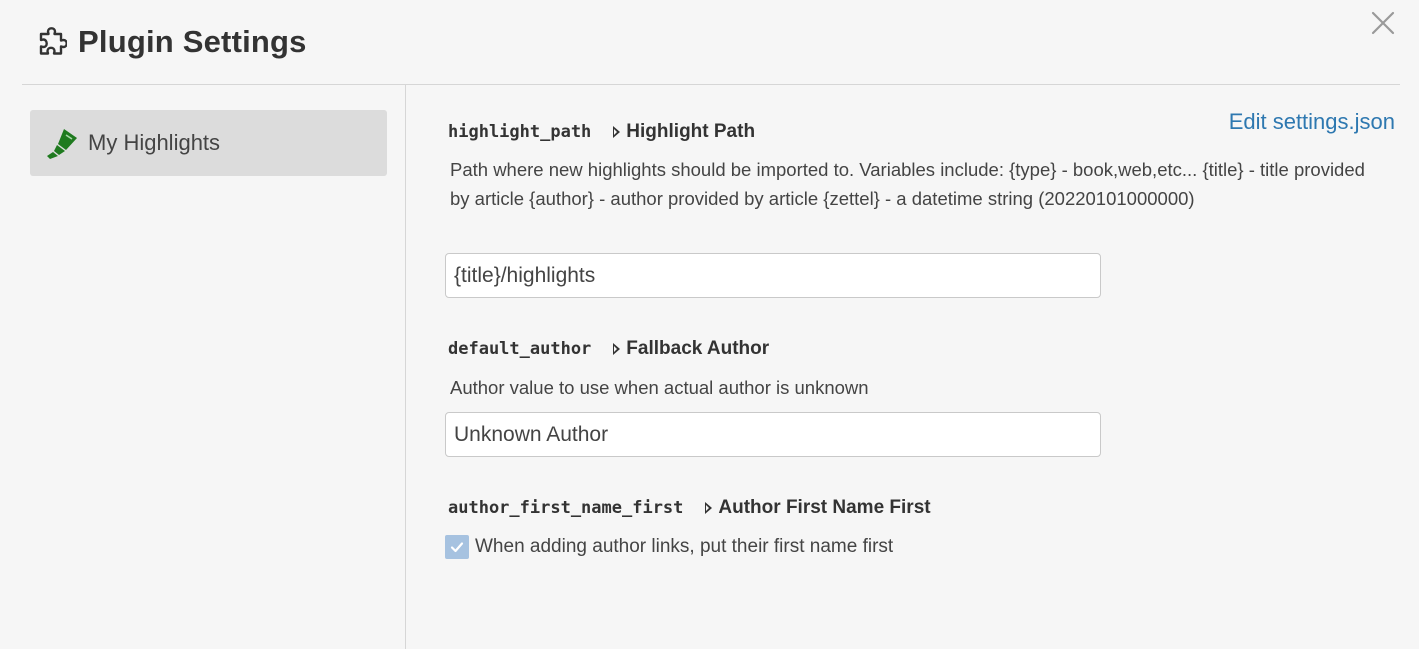 This screenshot has width=1419, height=649. What do you see at coordinates (192, 41) in the screenshot?
I see `page-title: Plugin Settings` at bounding box center [192, 41].